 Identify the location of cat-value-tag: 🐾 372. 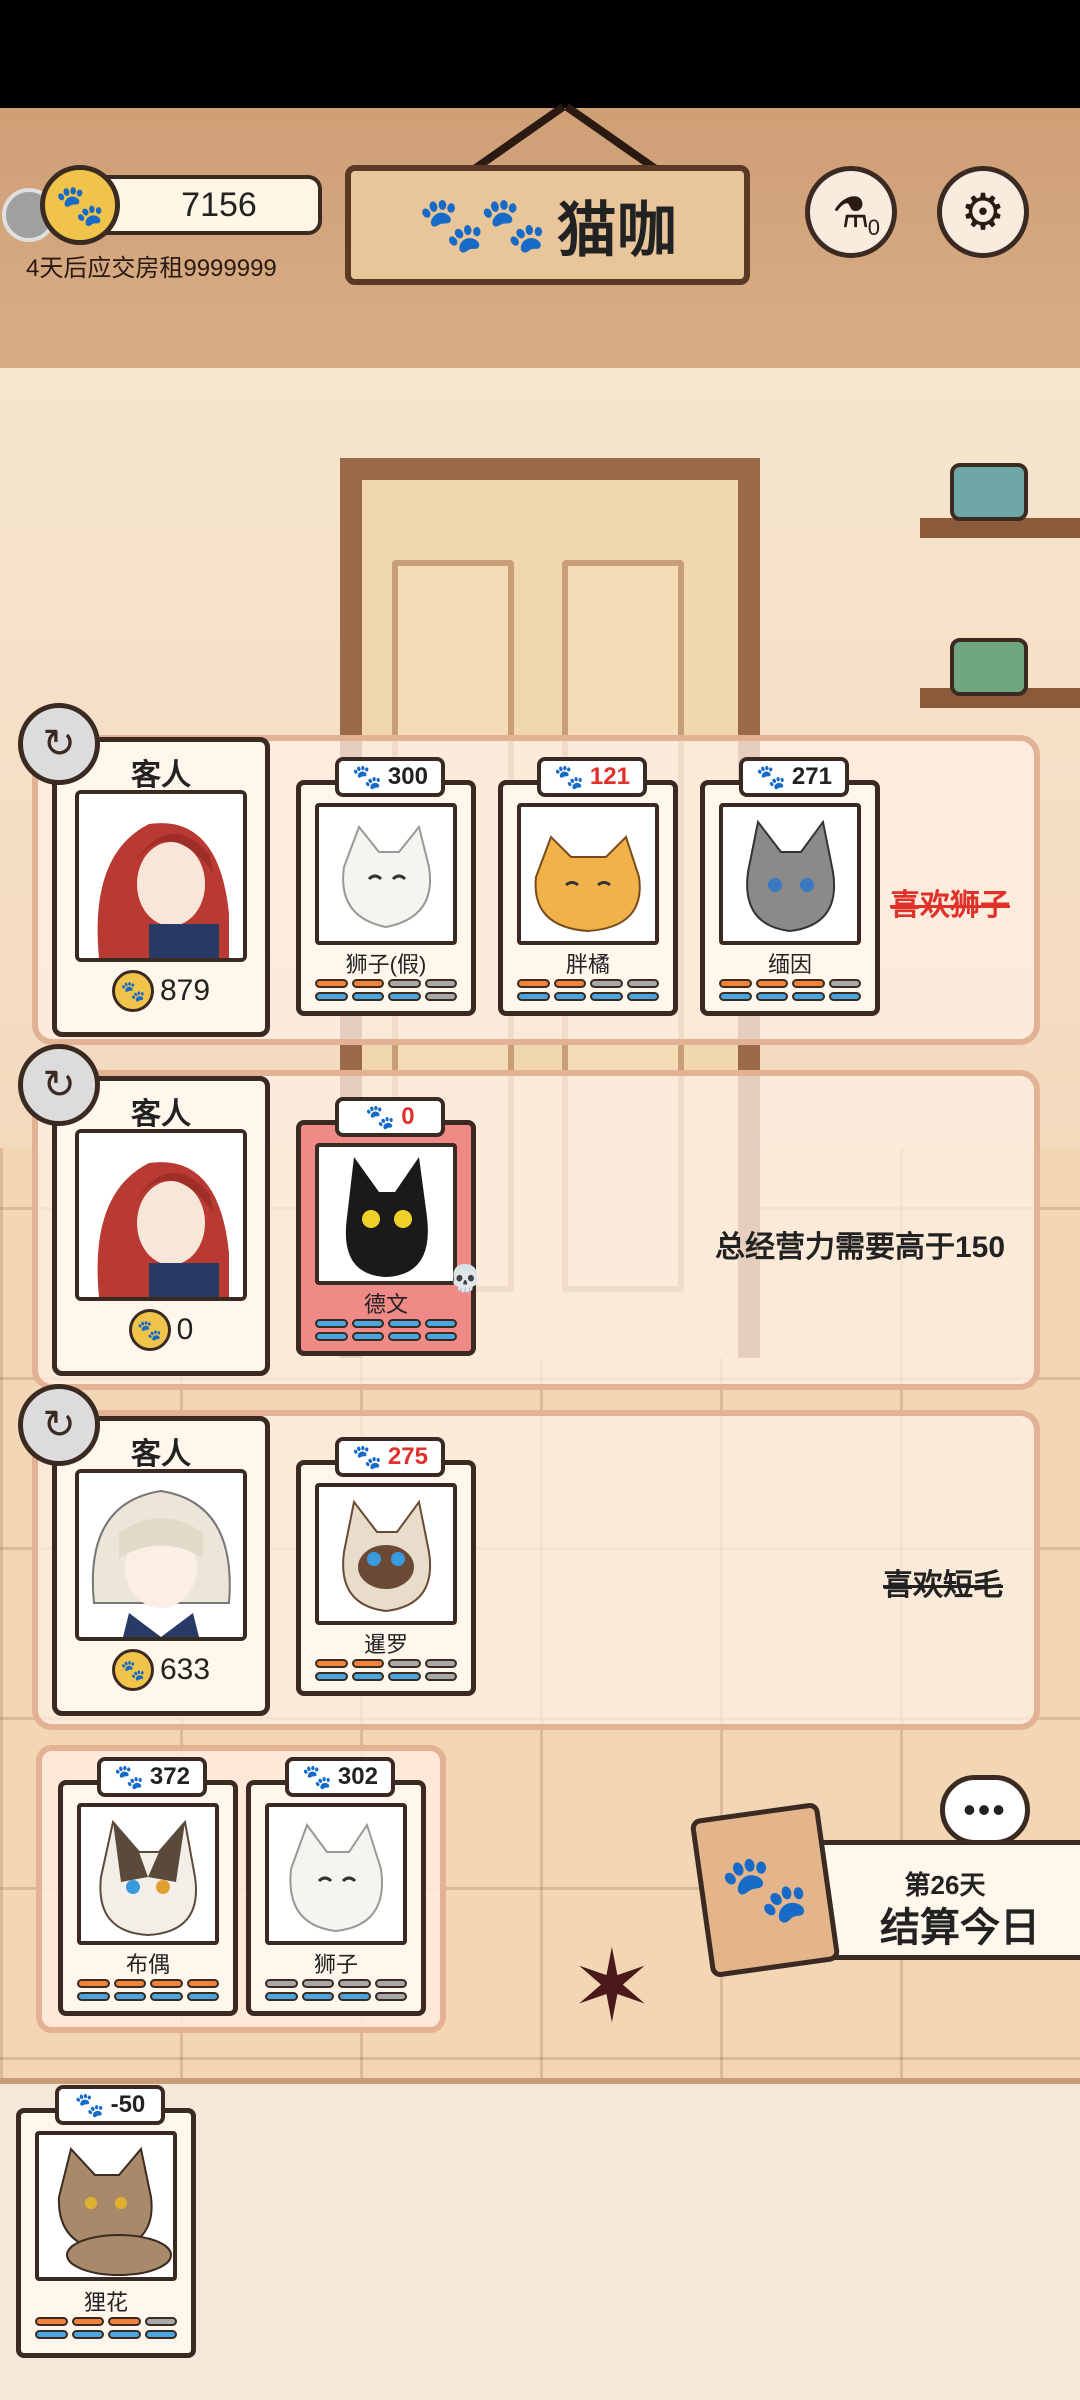
(152, 1777).